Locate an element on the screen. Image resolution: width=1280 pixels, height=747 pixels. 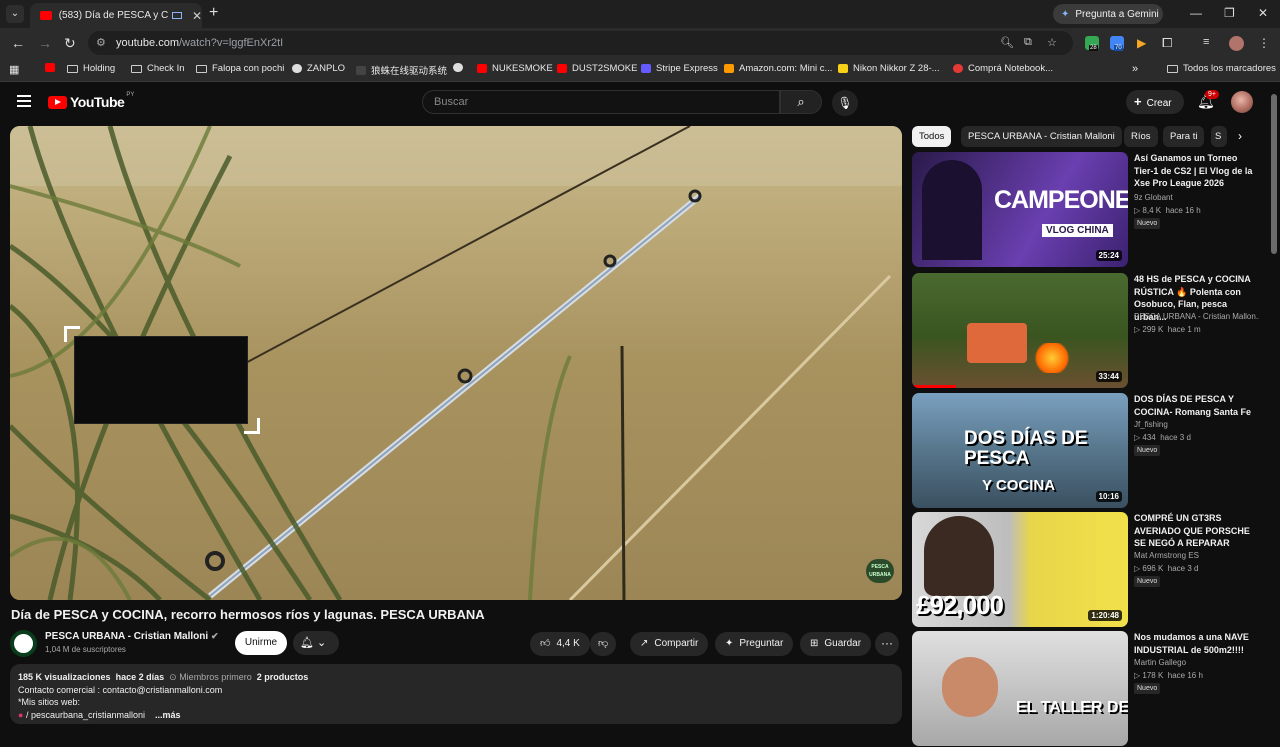
create-button: + Crear is located at coordinates (1155, 102).